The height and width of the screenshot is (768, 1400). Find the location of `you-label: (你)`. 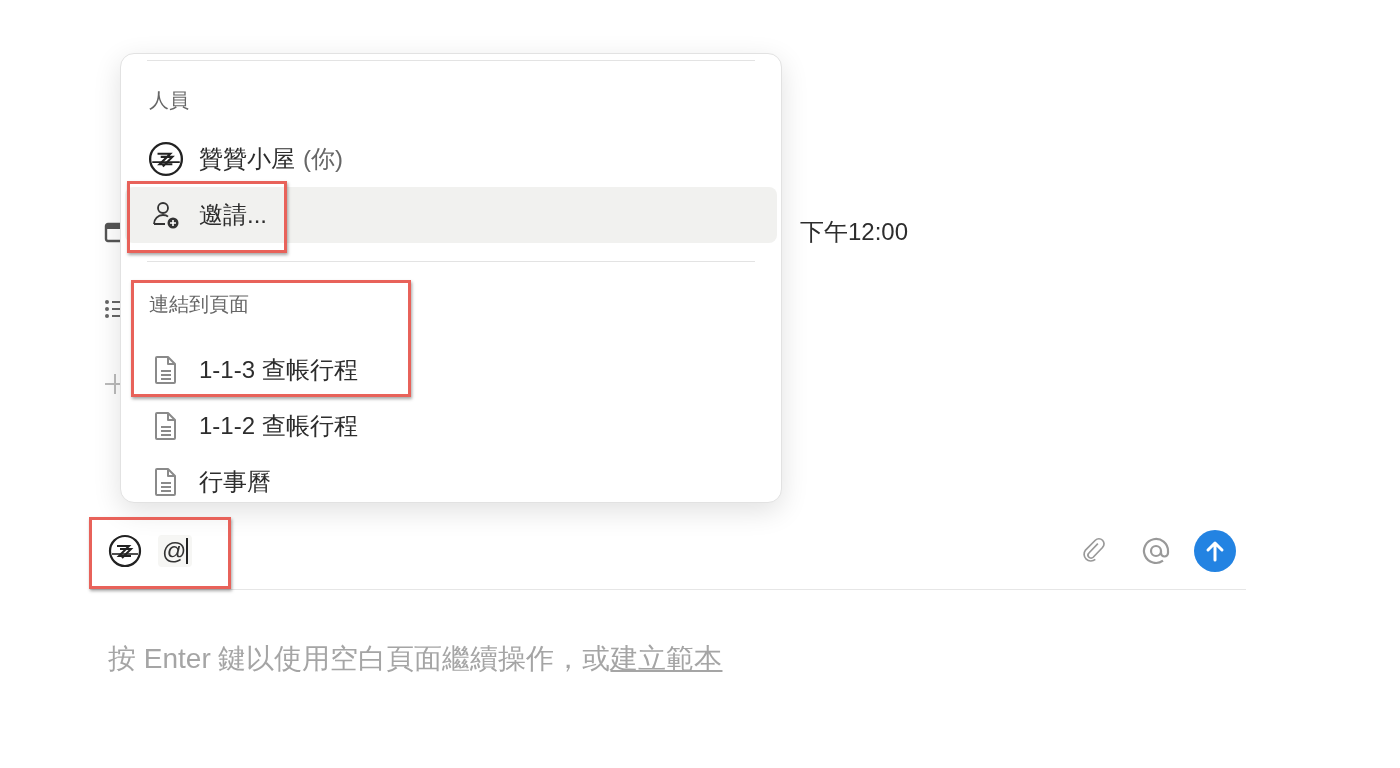

you-label: (你) is located at coordinates (323, 159).